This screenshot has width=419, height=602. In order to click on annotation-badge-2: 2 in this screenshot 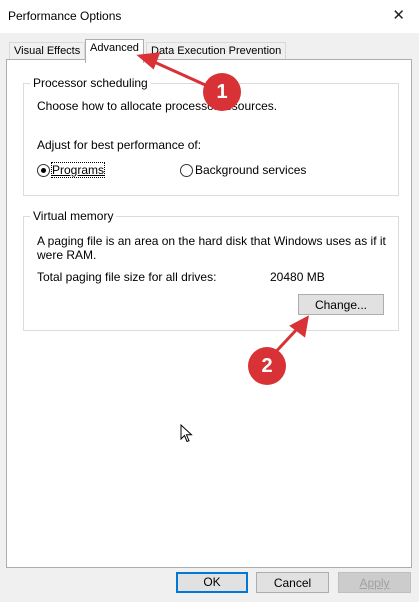, I will do `click(267, 366)`.